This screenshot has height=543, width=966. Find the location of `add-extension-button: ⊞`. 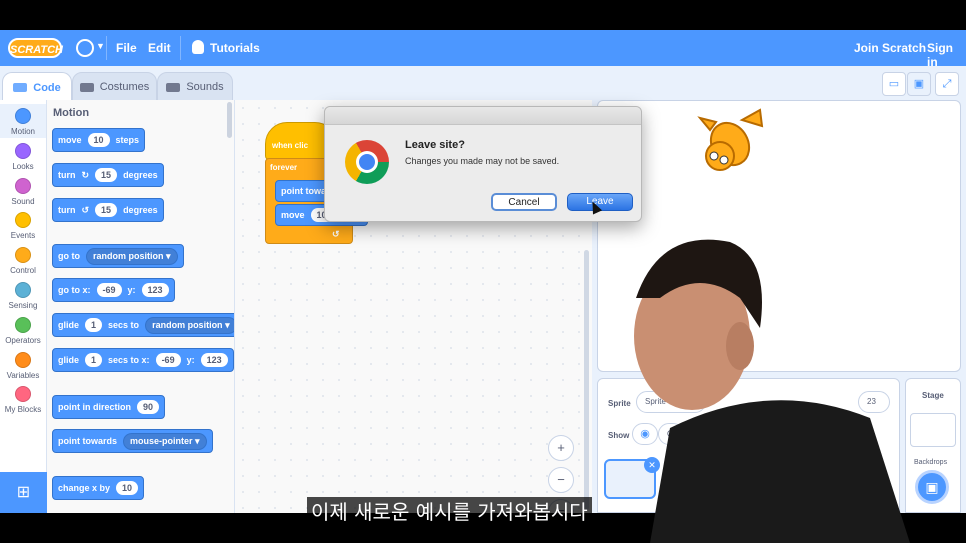

add-extension-button: ⊞ is located at coordinates (23, 492).